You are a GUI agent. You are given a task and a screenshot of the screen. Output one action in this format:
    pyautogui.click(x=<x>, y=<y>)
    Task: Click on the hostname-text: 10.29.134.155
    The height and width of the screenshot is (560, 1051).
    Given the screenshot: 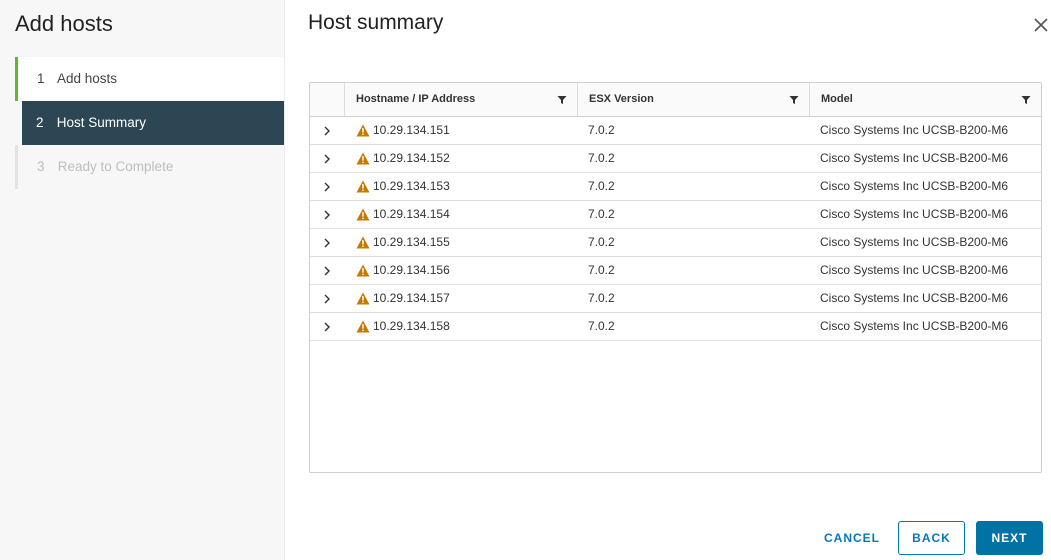 What is the action you would take?
    pyautogui.click(x=411, y=242)
    